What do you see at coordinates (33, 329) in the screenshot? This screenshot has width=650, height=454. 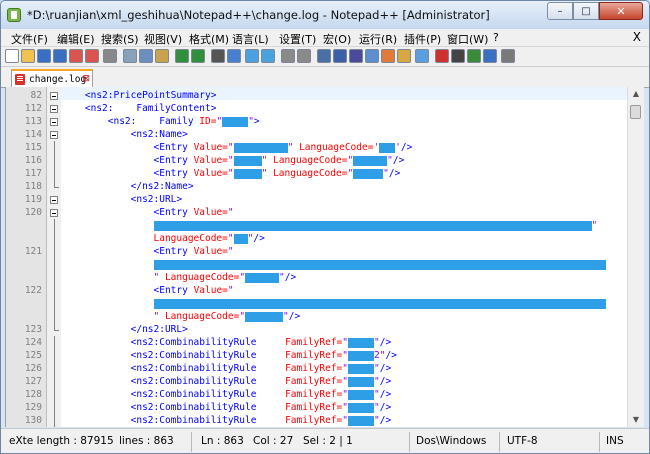 I see `line-number: 123` at bounding box center [33, 329].